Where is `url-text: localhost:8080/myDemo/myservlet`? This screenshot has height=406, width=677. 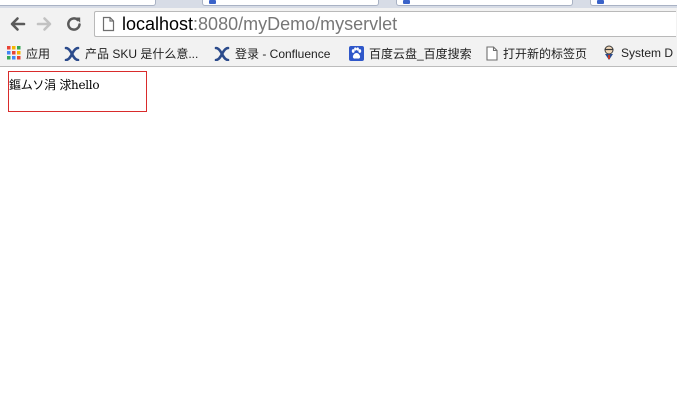
url-text: localhost:8080/myDemo/myservlet is located at coordinates (259, 24).